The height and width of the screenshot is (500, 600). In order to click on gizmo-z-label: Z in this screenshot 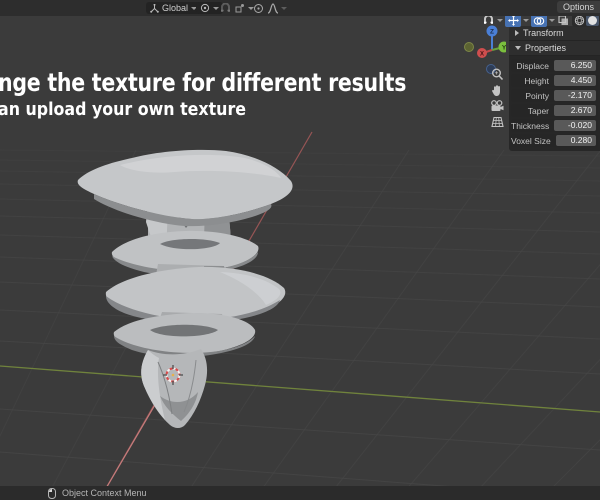, I will do `click(492, 32)`.